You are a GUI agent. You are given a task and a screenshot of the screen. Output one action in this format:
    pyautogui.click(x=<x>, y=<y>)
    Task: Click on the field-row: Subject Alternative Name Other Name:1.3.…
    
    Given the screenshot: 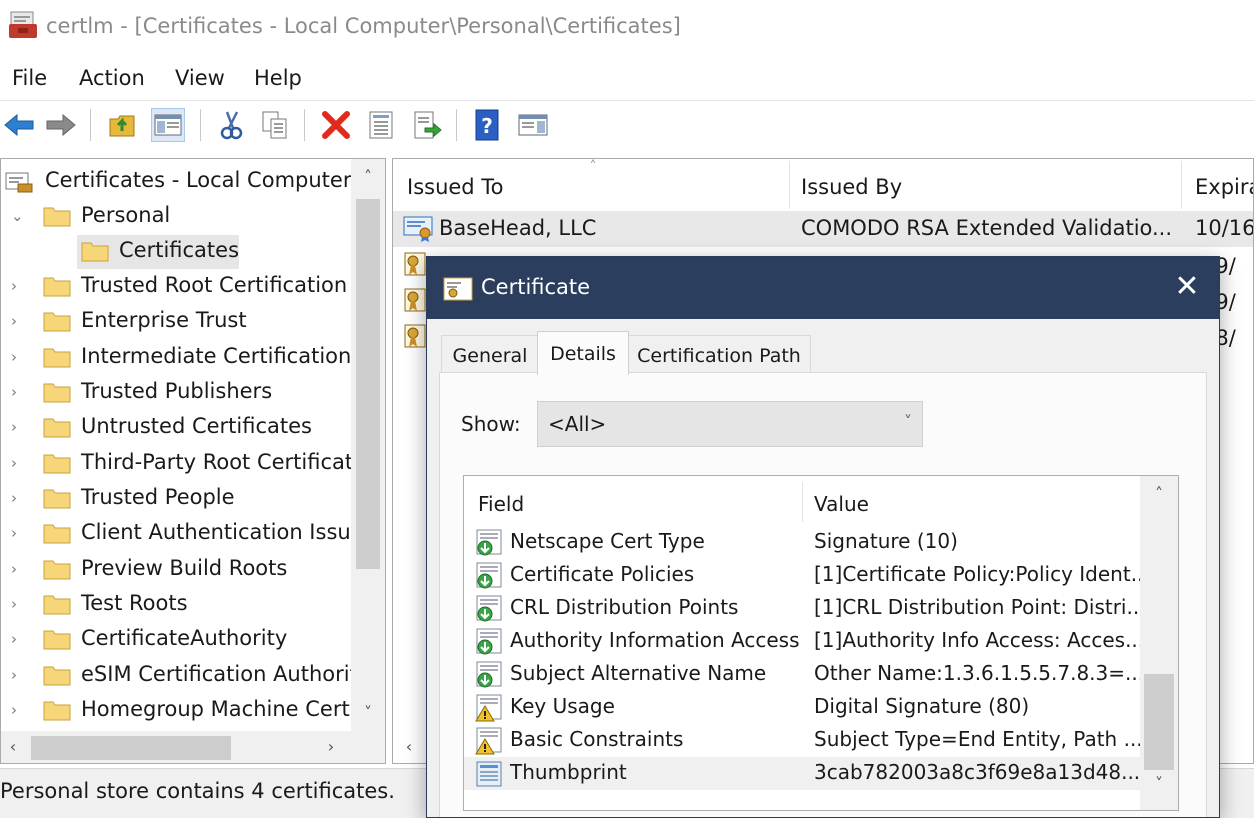 What is the action you would take?
    pyautogui.click(x=804, y=674)
    